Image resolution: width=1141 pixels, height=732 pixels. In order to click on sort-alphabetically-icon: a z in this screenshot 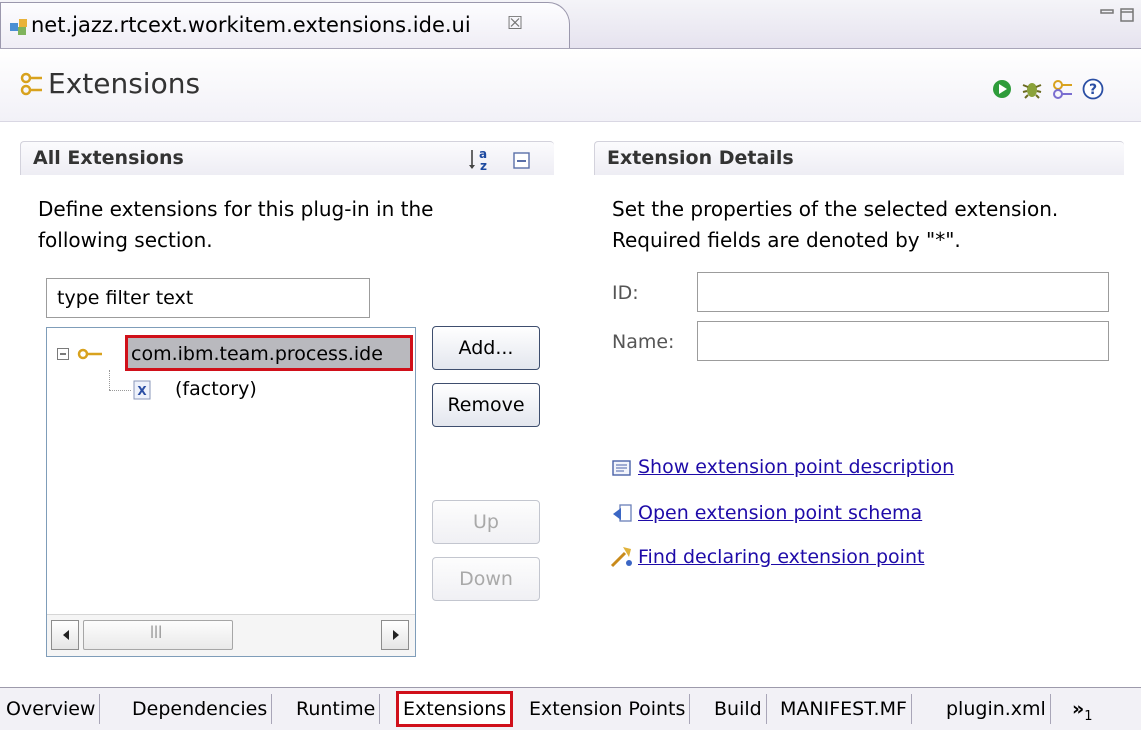, I will do `click(481, 160)`.